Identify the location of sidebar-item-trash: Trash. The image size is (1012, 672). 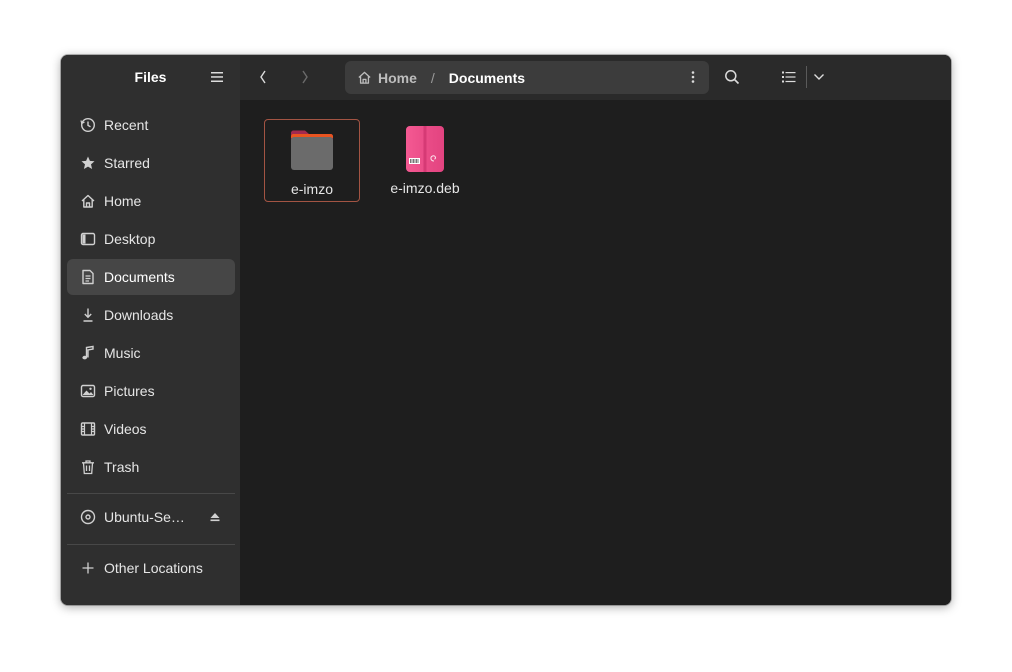
(151, 467).